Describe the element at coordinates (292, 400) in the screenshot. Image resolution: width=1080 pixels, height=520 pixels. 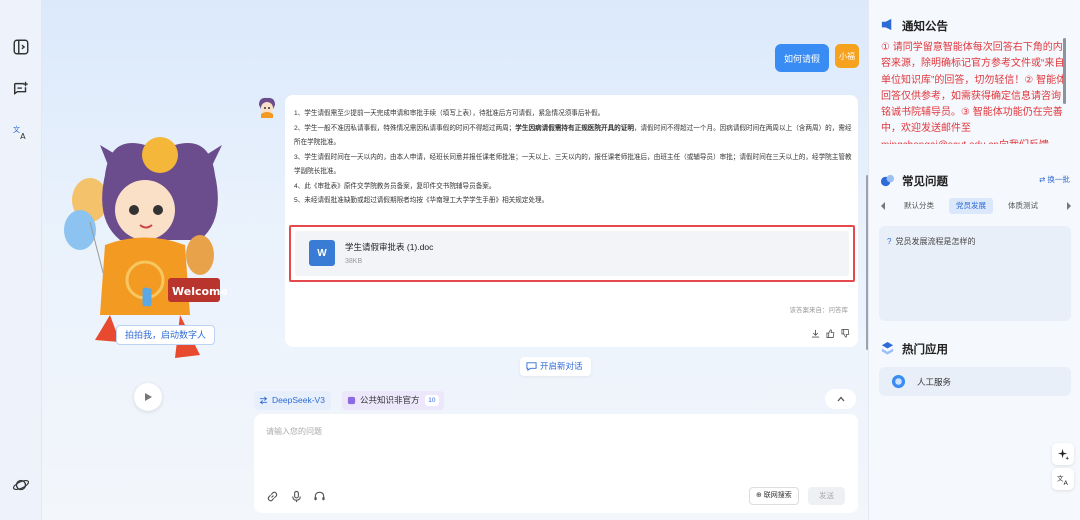
I see `model-selector: DeepSeek-V3` at that location.